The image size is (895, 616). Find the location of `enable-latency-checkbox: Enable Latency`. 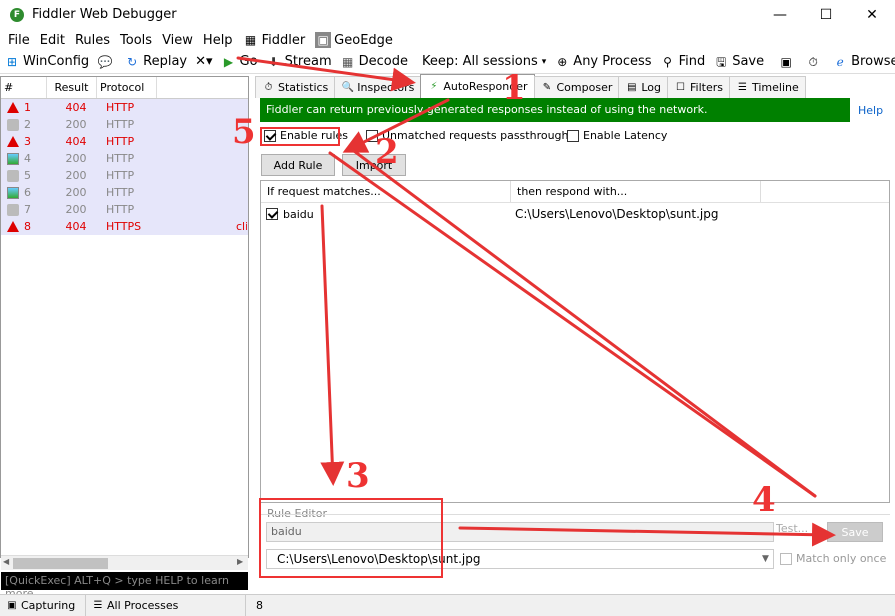

enable-latency-checkbox: Enable Latency is located at coordinates (617, 135).